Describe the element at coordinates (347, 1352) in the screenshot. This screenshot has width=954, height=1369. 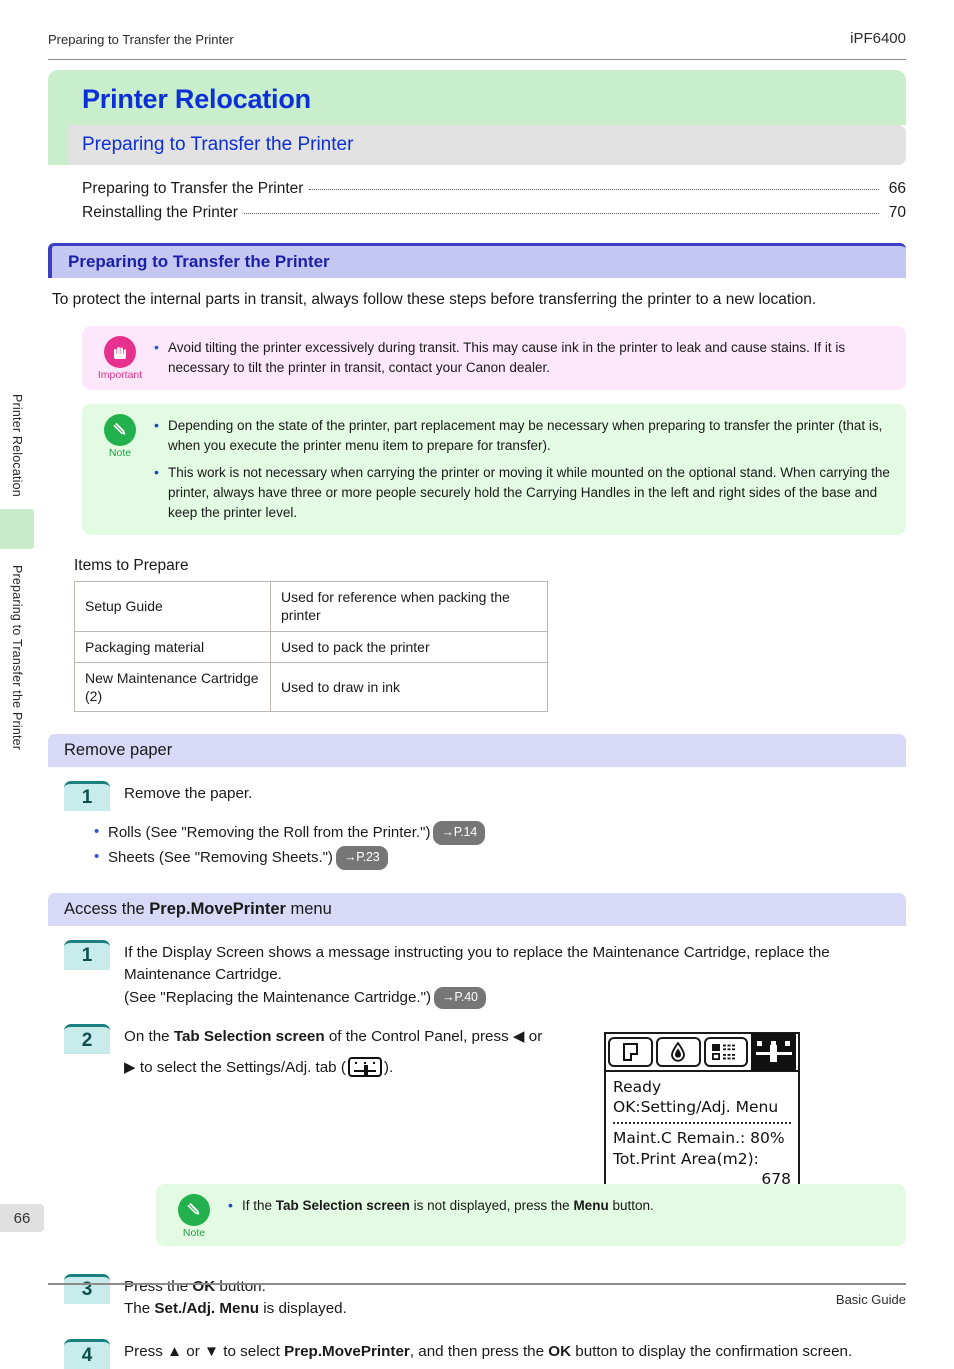
I see `step4-bold-prep-moveprinter: Prep.MovePrinter` at that location.